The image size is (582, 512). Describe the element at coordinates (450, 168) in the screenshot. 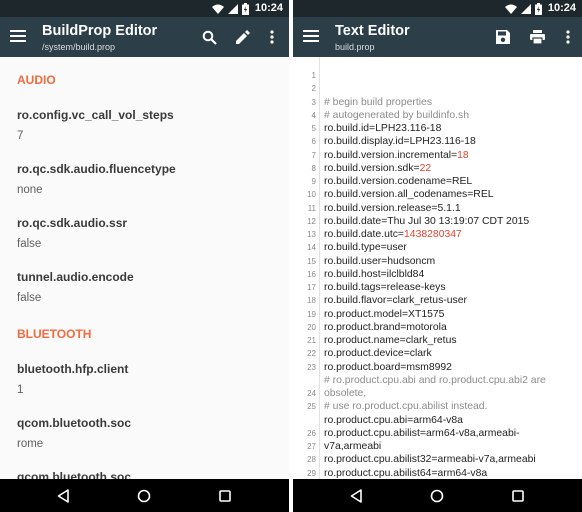

I see `code-line: ro.build.version.sdk=22` at that location.